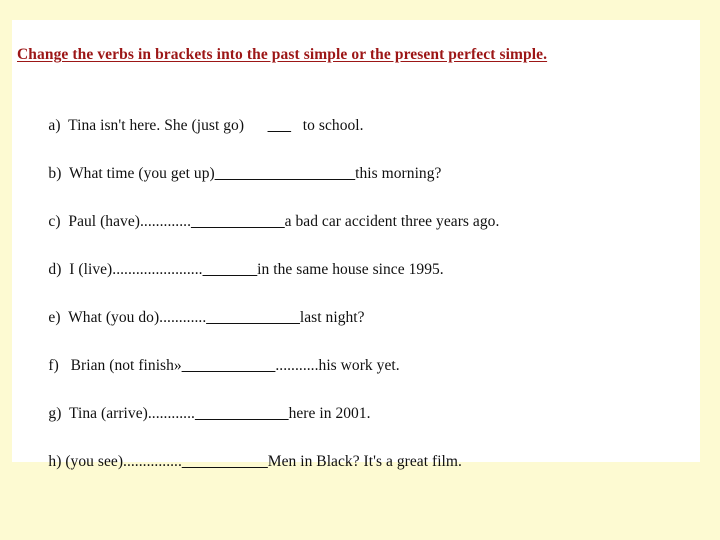 The height and width of the screenshot is (540, 720). What do you see at coordinates (329, 413) in the screenshot?
I see `exercise-suffix-g: here in 2001.` at bounding box center [329, 413].